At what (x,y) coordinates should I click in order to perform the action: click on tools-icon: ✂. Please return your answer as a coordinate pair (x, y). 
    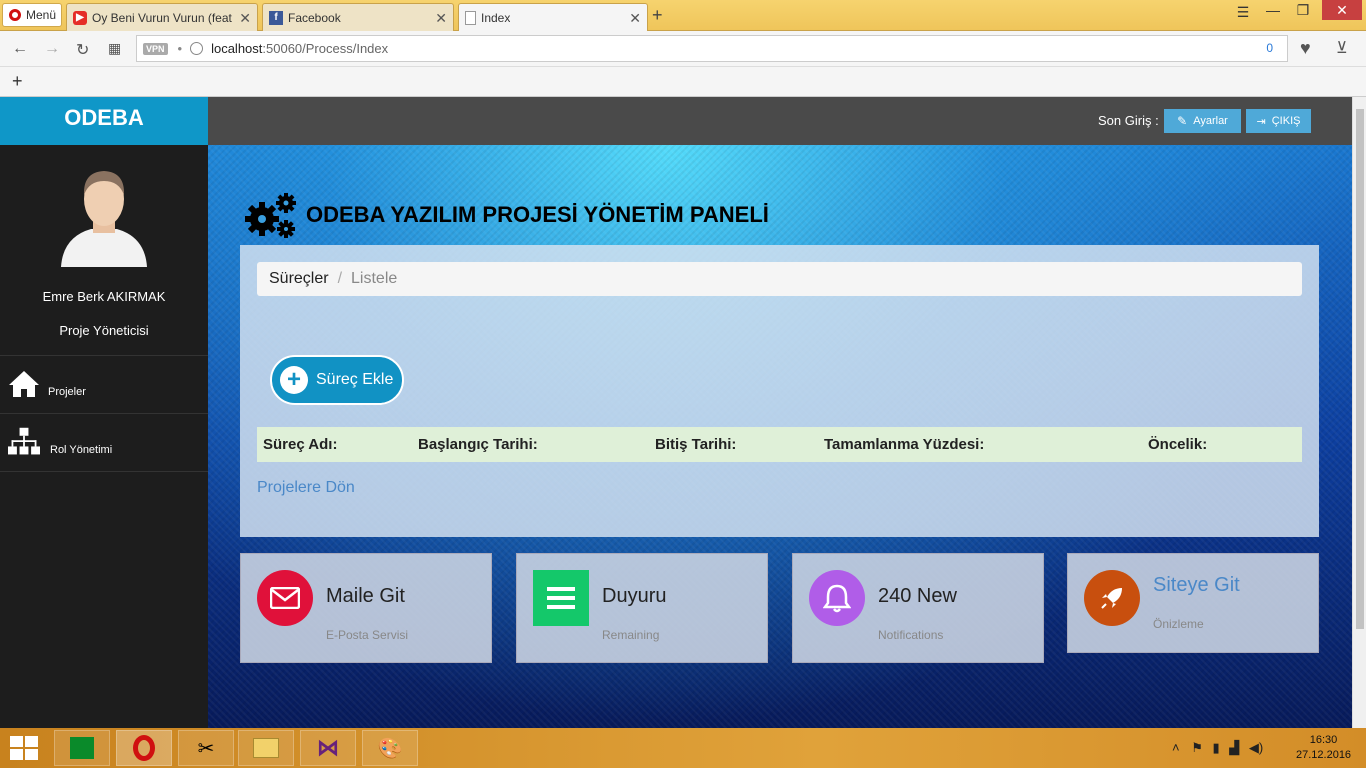
    Looking at the image, I should click on (206, 748).